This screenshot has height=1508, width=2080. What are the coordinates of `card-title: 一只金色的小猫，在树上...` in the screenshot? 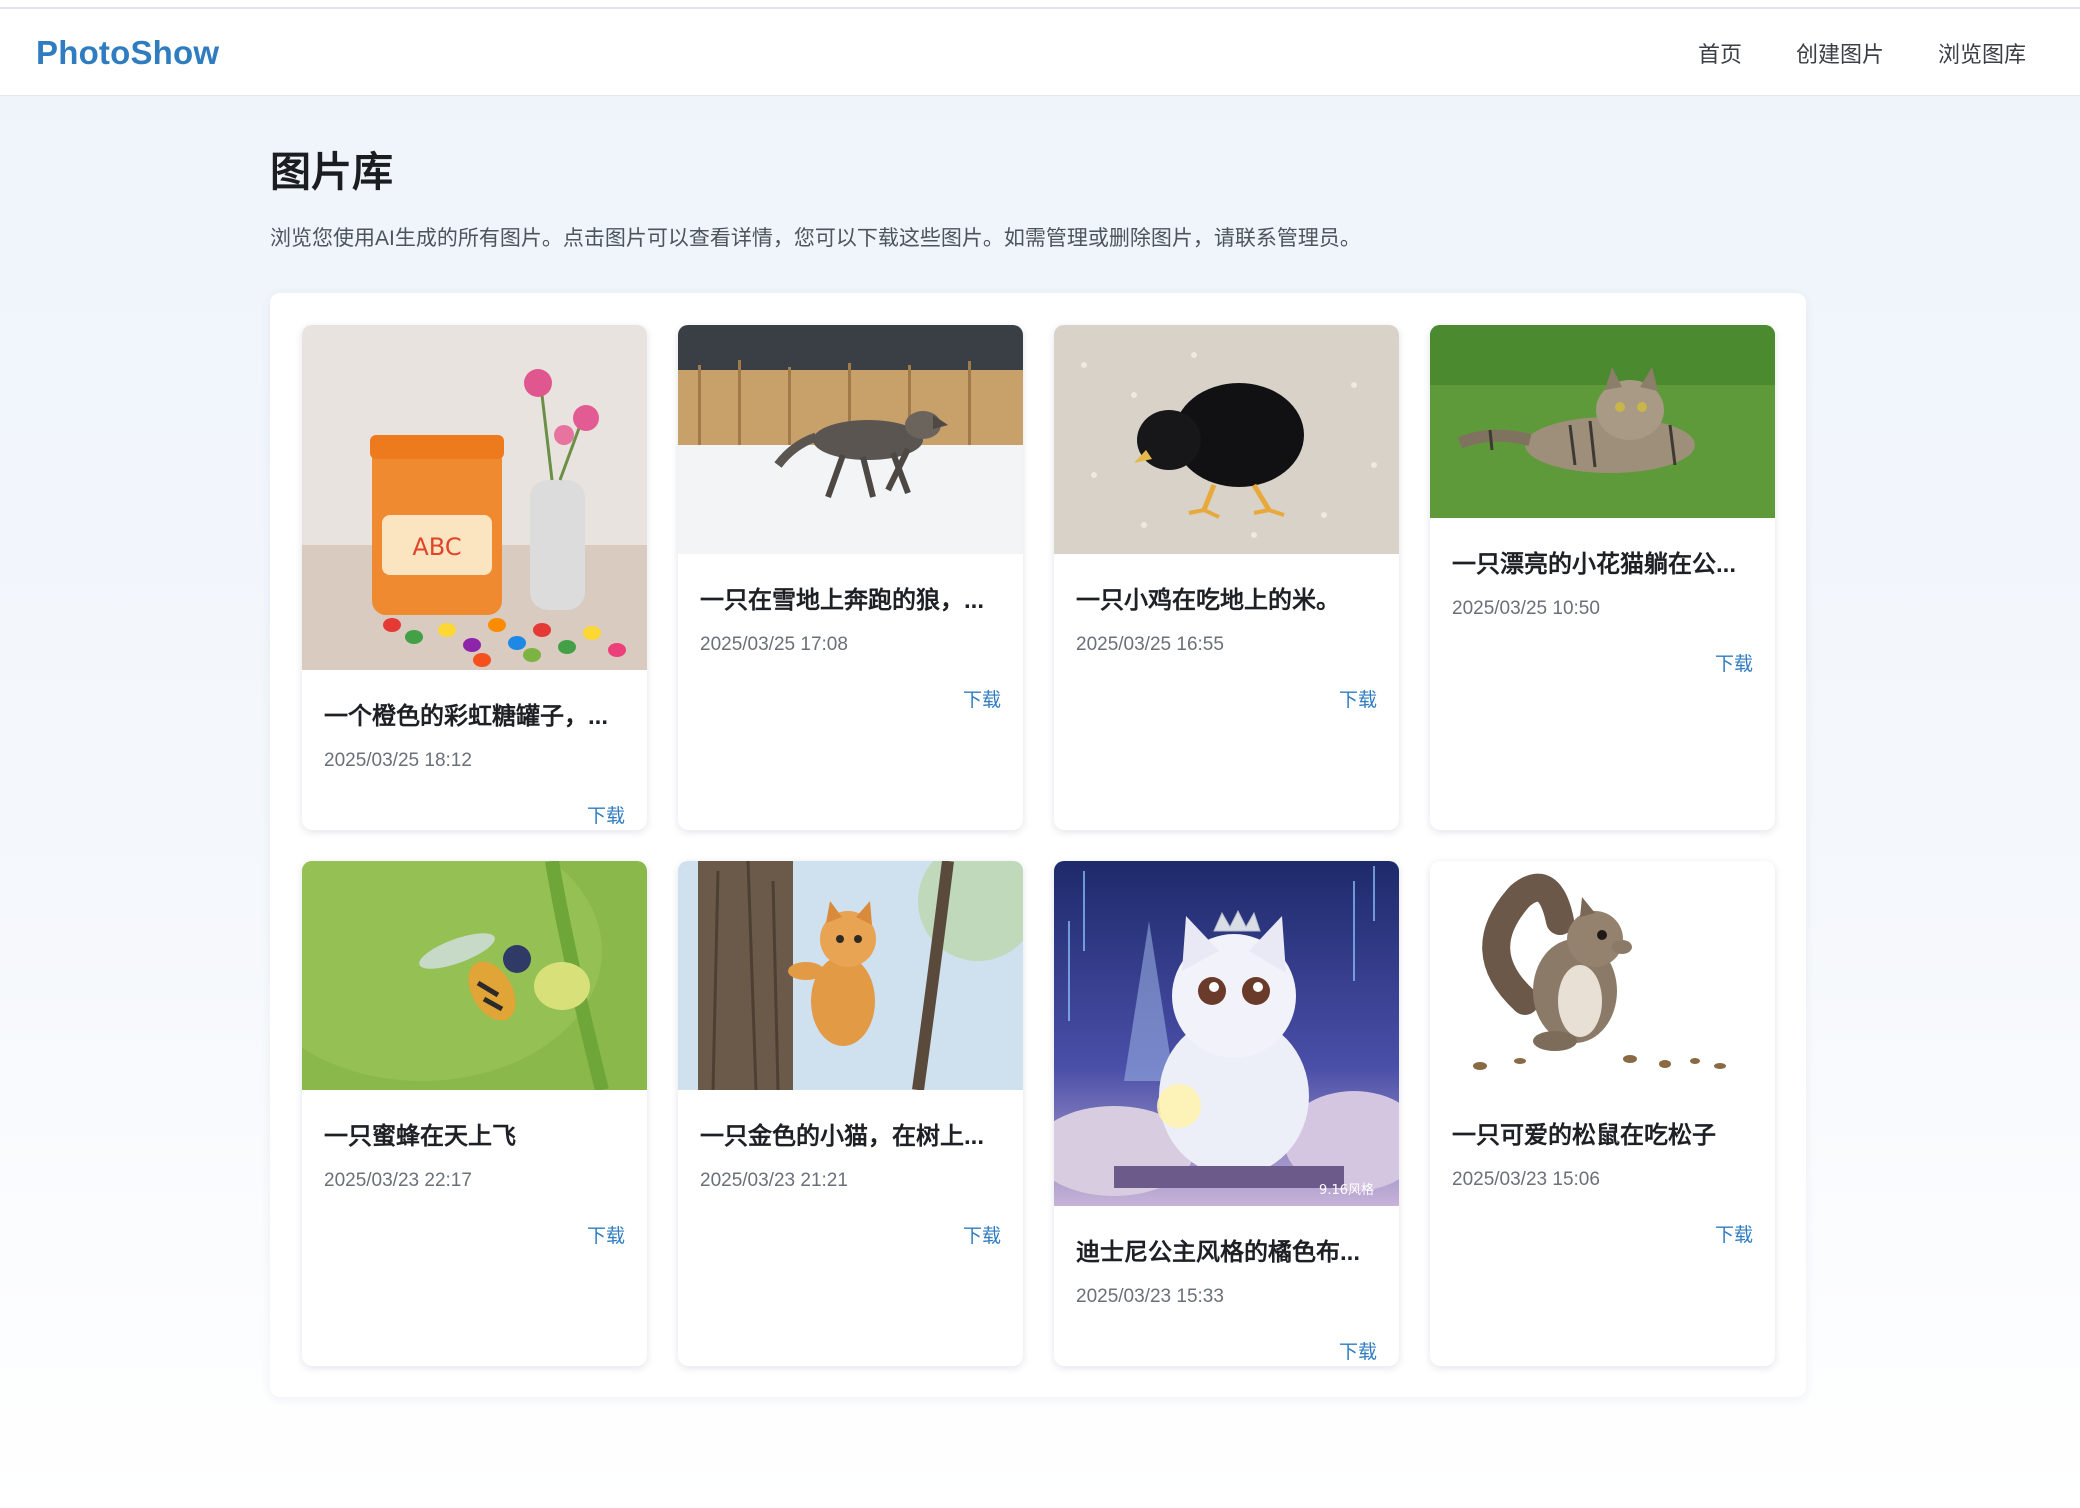 It's located at (842, 1136).